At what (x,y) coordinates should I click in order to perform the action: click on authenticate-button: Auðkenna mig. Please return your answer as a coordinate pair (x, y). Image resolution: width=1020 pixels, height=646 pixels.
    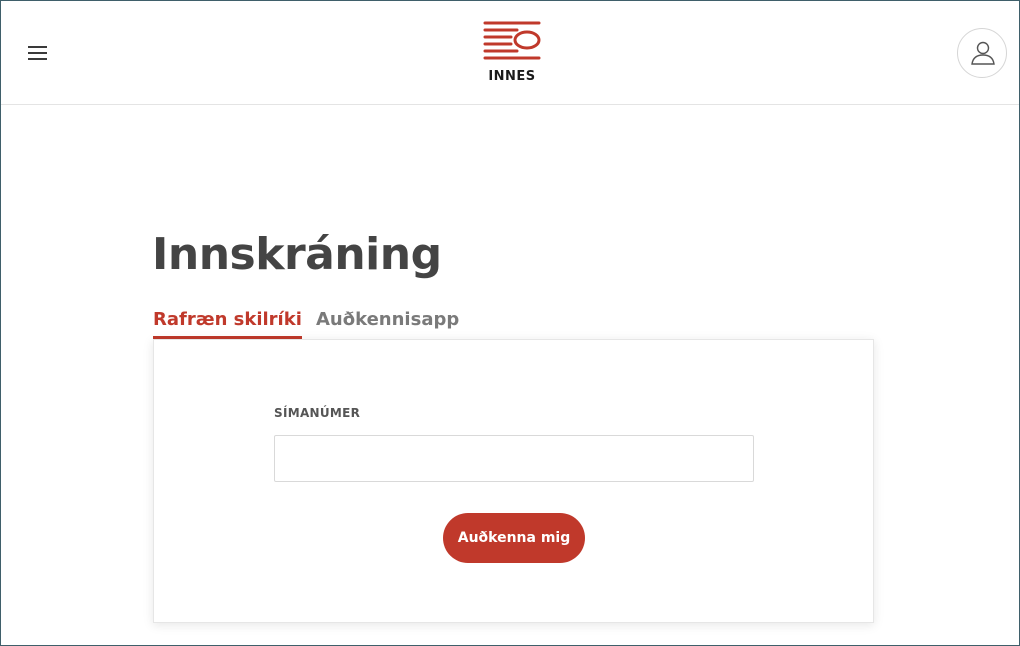
    Looking at the image, I should click on (514, 538).